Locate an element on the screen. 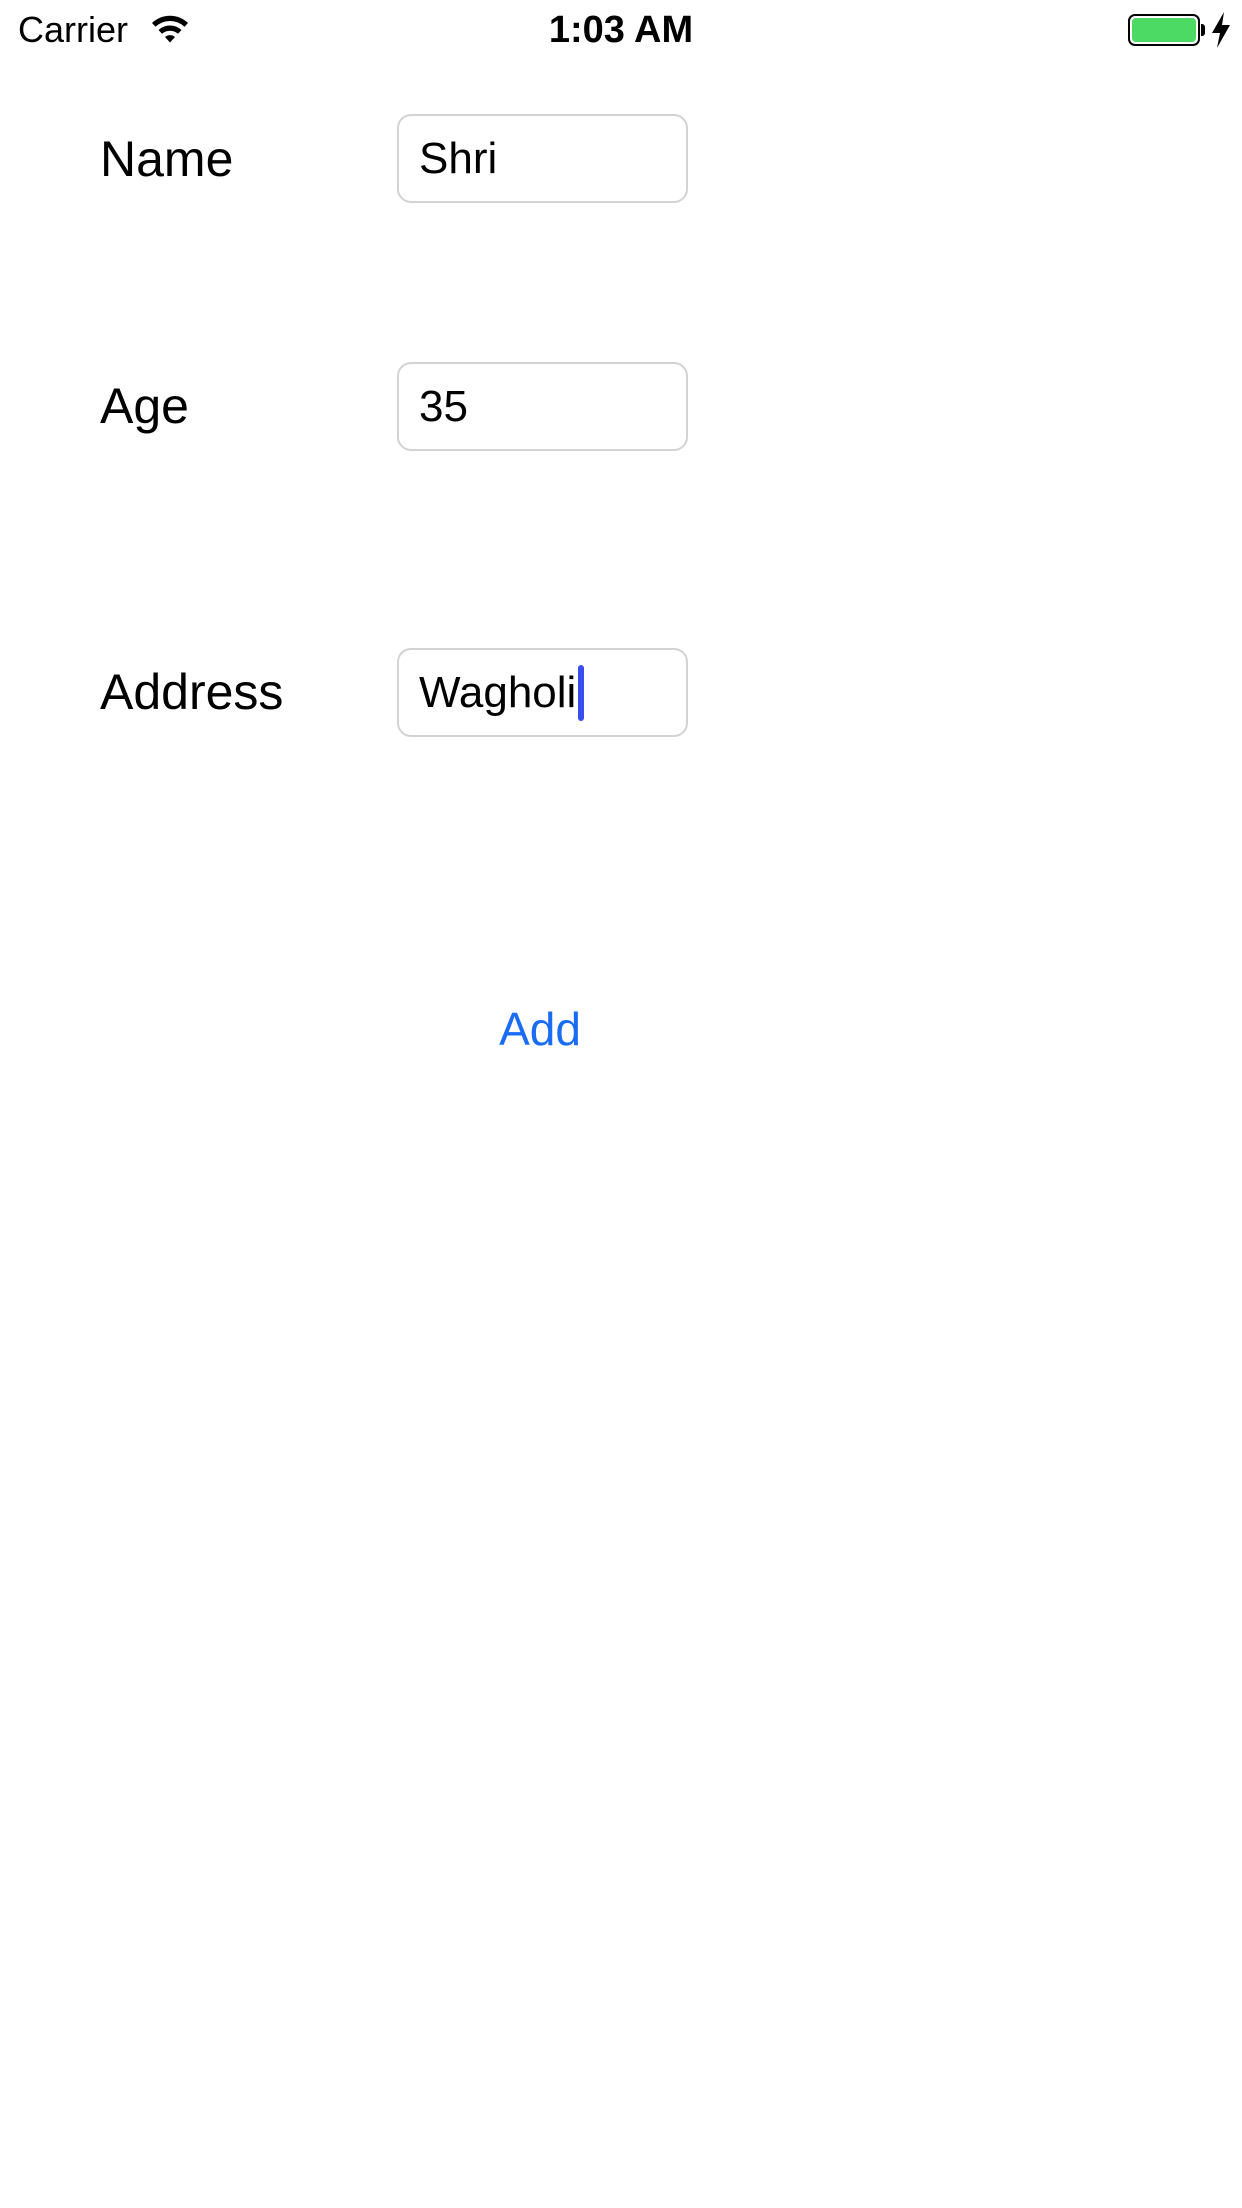  name-field-value: Shri is located at coordinates (458, 158).